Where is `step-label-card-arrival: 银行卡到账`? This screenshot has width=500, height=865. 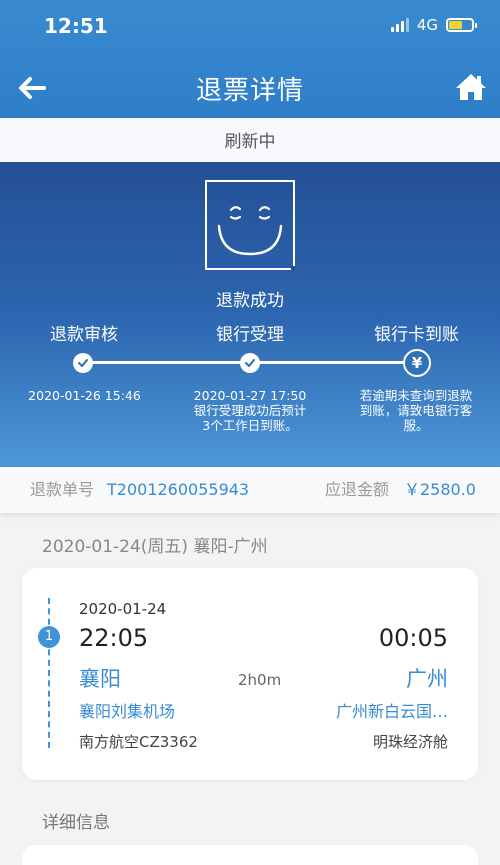 step-label-card-arrival: 银行卡到账 is located at coordinates (416, 335).